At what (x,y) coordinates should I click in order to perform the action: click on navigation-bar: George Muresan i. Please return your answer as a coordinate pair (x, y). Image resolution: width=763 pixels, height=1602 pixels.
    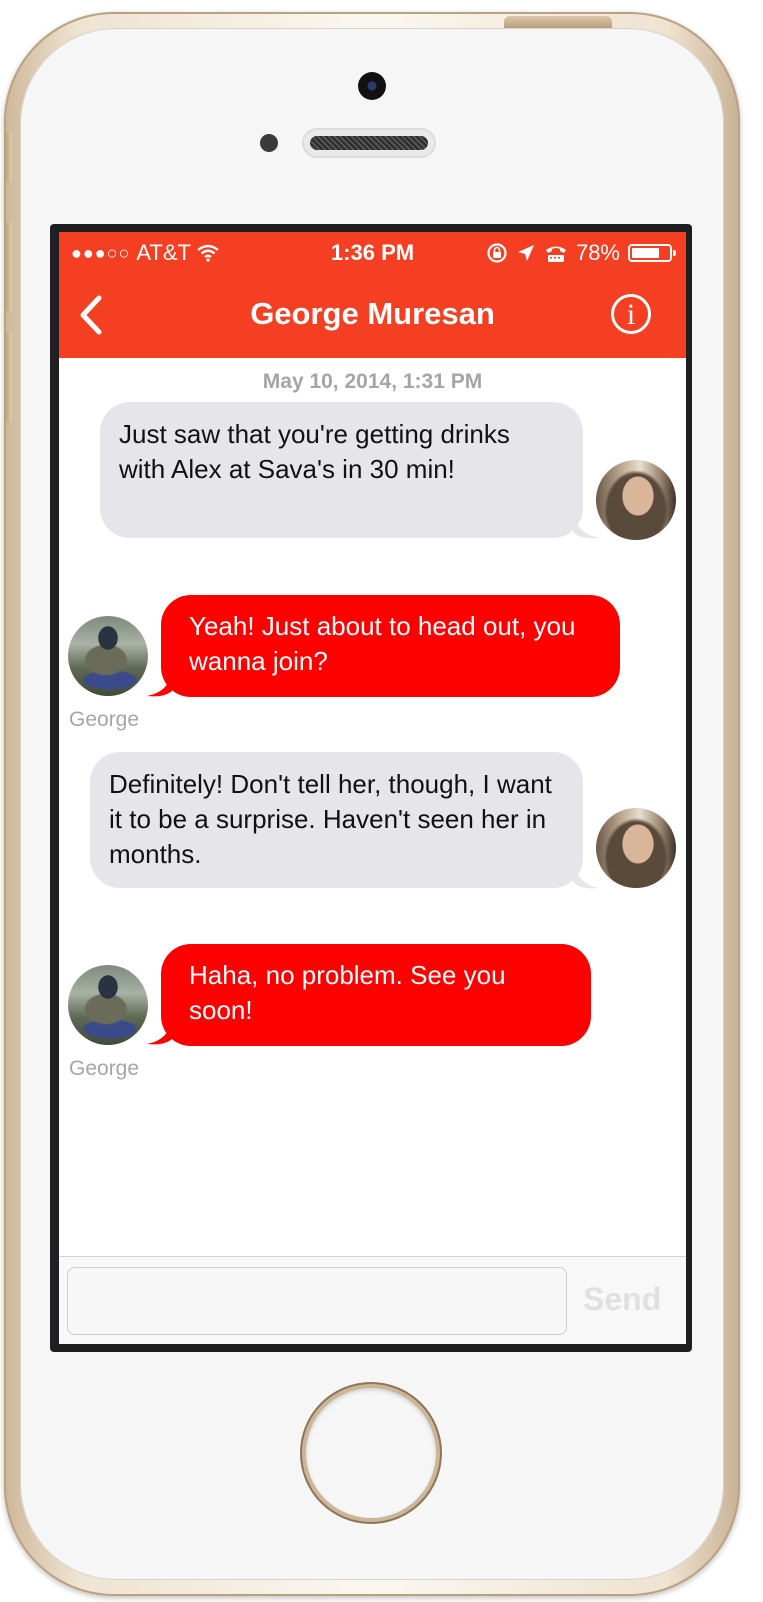
    Looking at the image, I should click on (372, 315).